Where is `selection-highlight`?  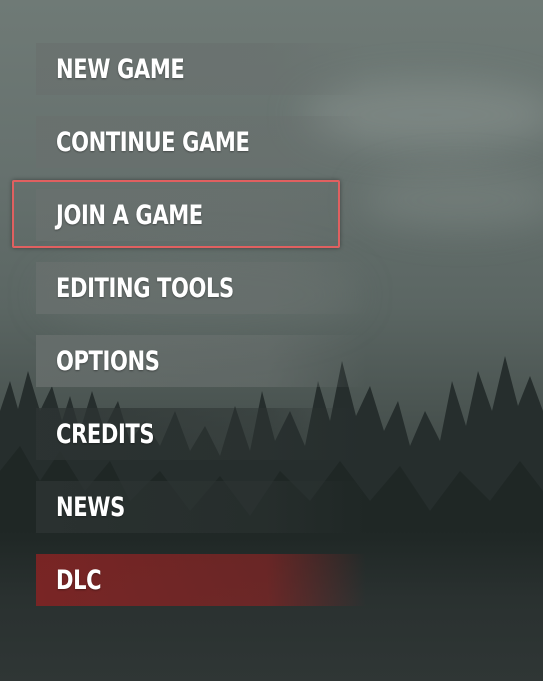
selection-highlight is located at coordinates (176, 214).